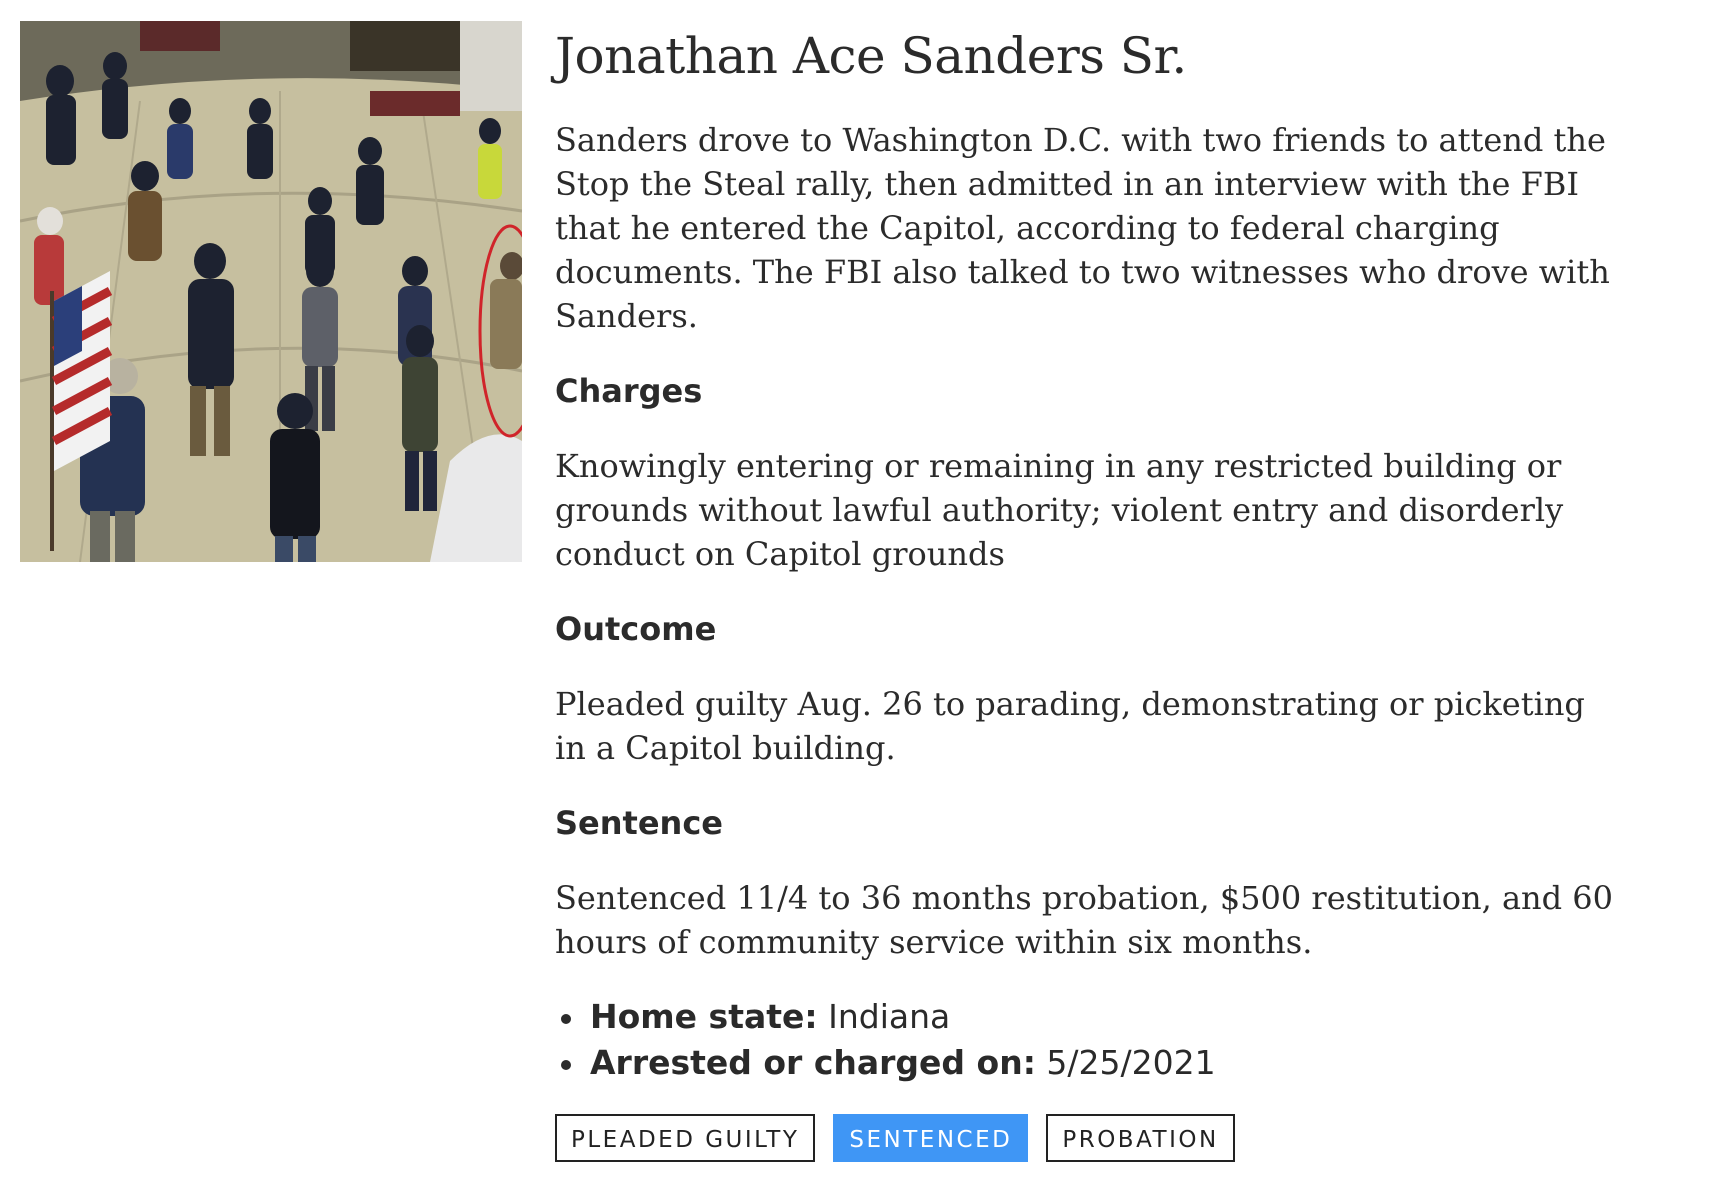 The height and width of the screenshot is (1186, 1736). I want to click on fact-arrested-date: Arrested or charged on: 5/25/2021, so click(1085, 1063).